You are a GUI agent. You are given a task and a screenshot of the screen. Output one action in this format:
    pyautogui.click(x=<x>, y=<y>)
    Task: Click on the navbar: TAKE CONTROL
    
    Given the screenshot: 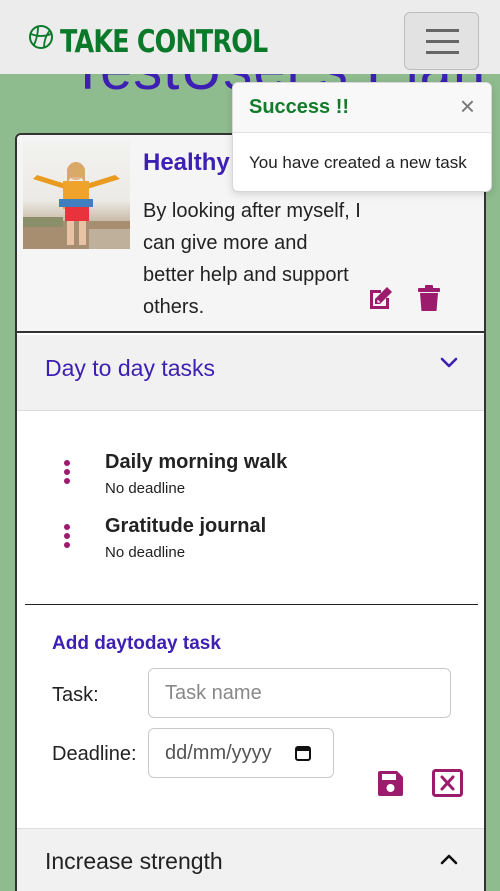 What is the action you would take?
    pyautogui.click(x=250, y=37)
    